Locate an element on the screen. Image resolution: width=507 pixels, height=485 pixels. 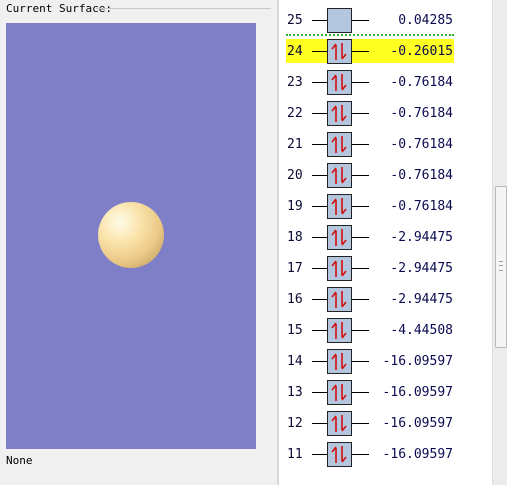
orbital-index: 11 is located at coordinates (295, 454).